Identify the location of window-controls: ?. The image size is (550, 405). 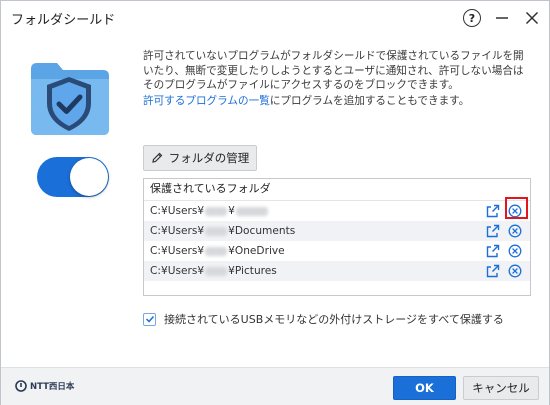
(504, 18).